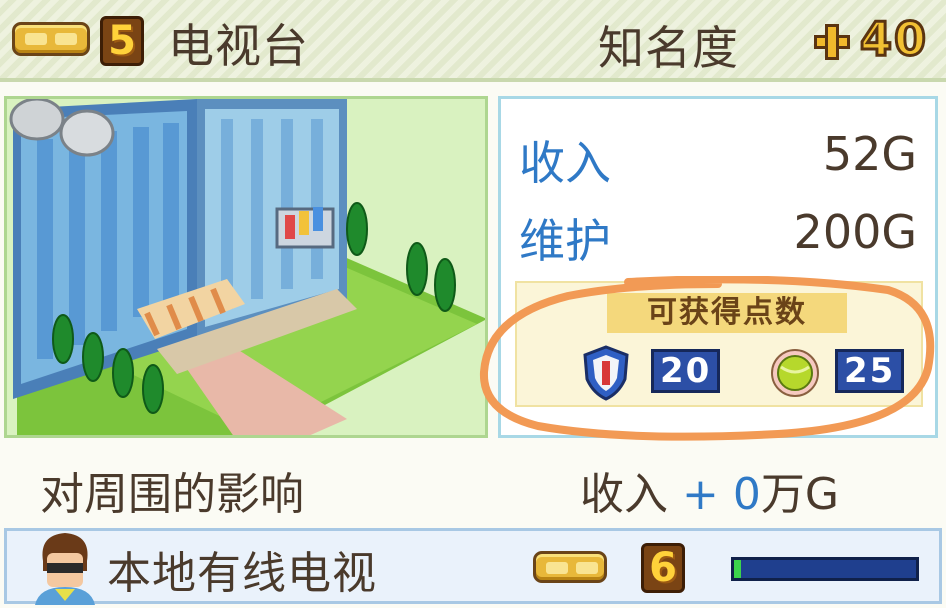 The image size is (946, 608). What do you see at coordinates (51, 39) in the screenshot?
I see `level-tag-icon` at bounding box center [51, 39].